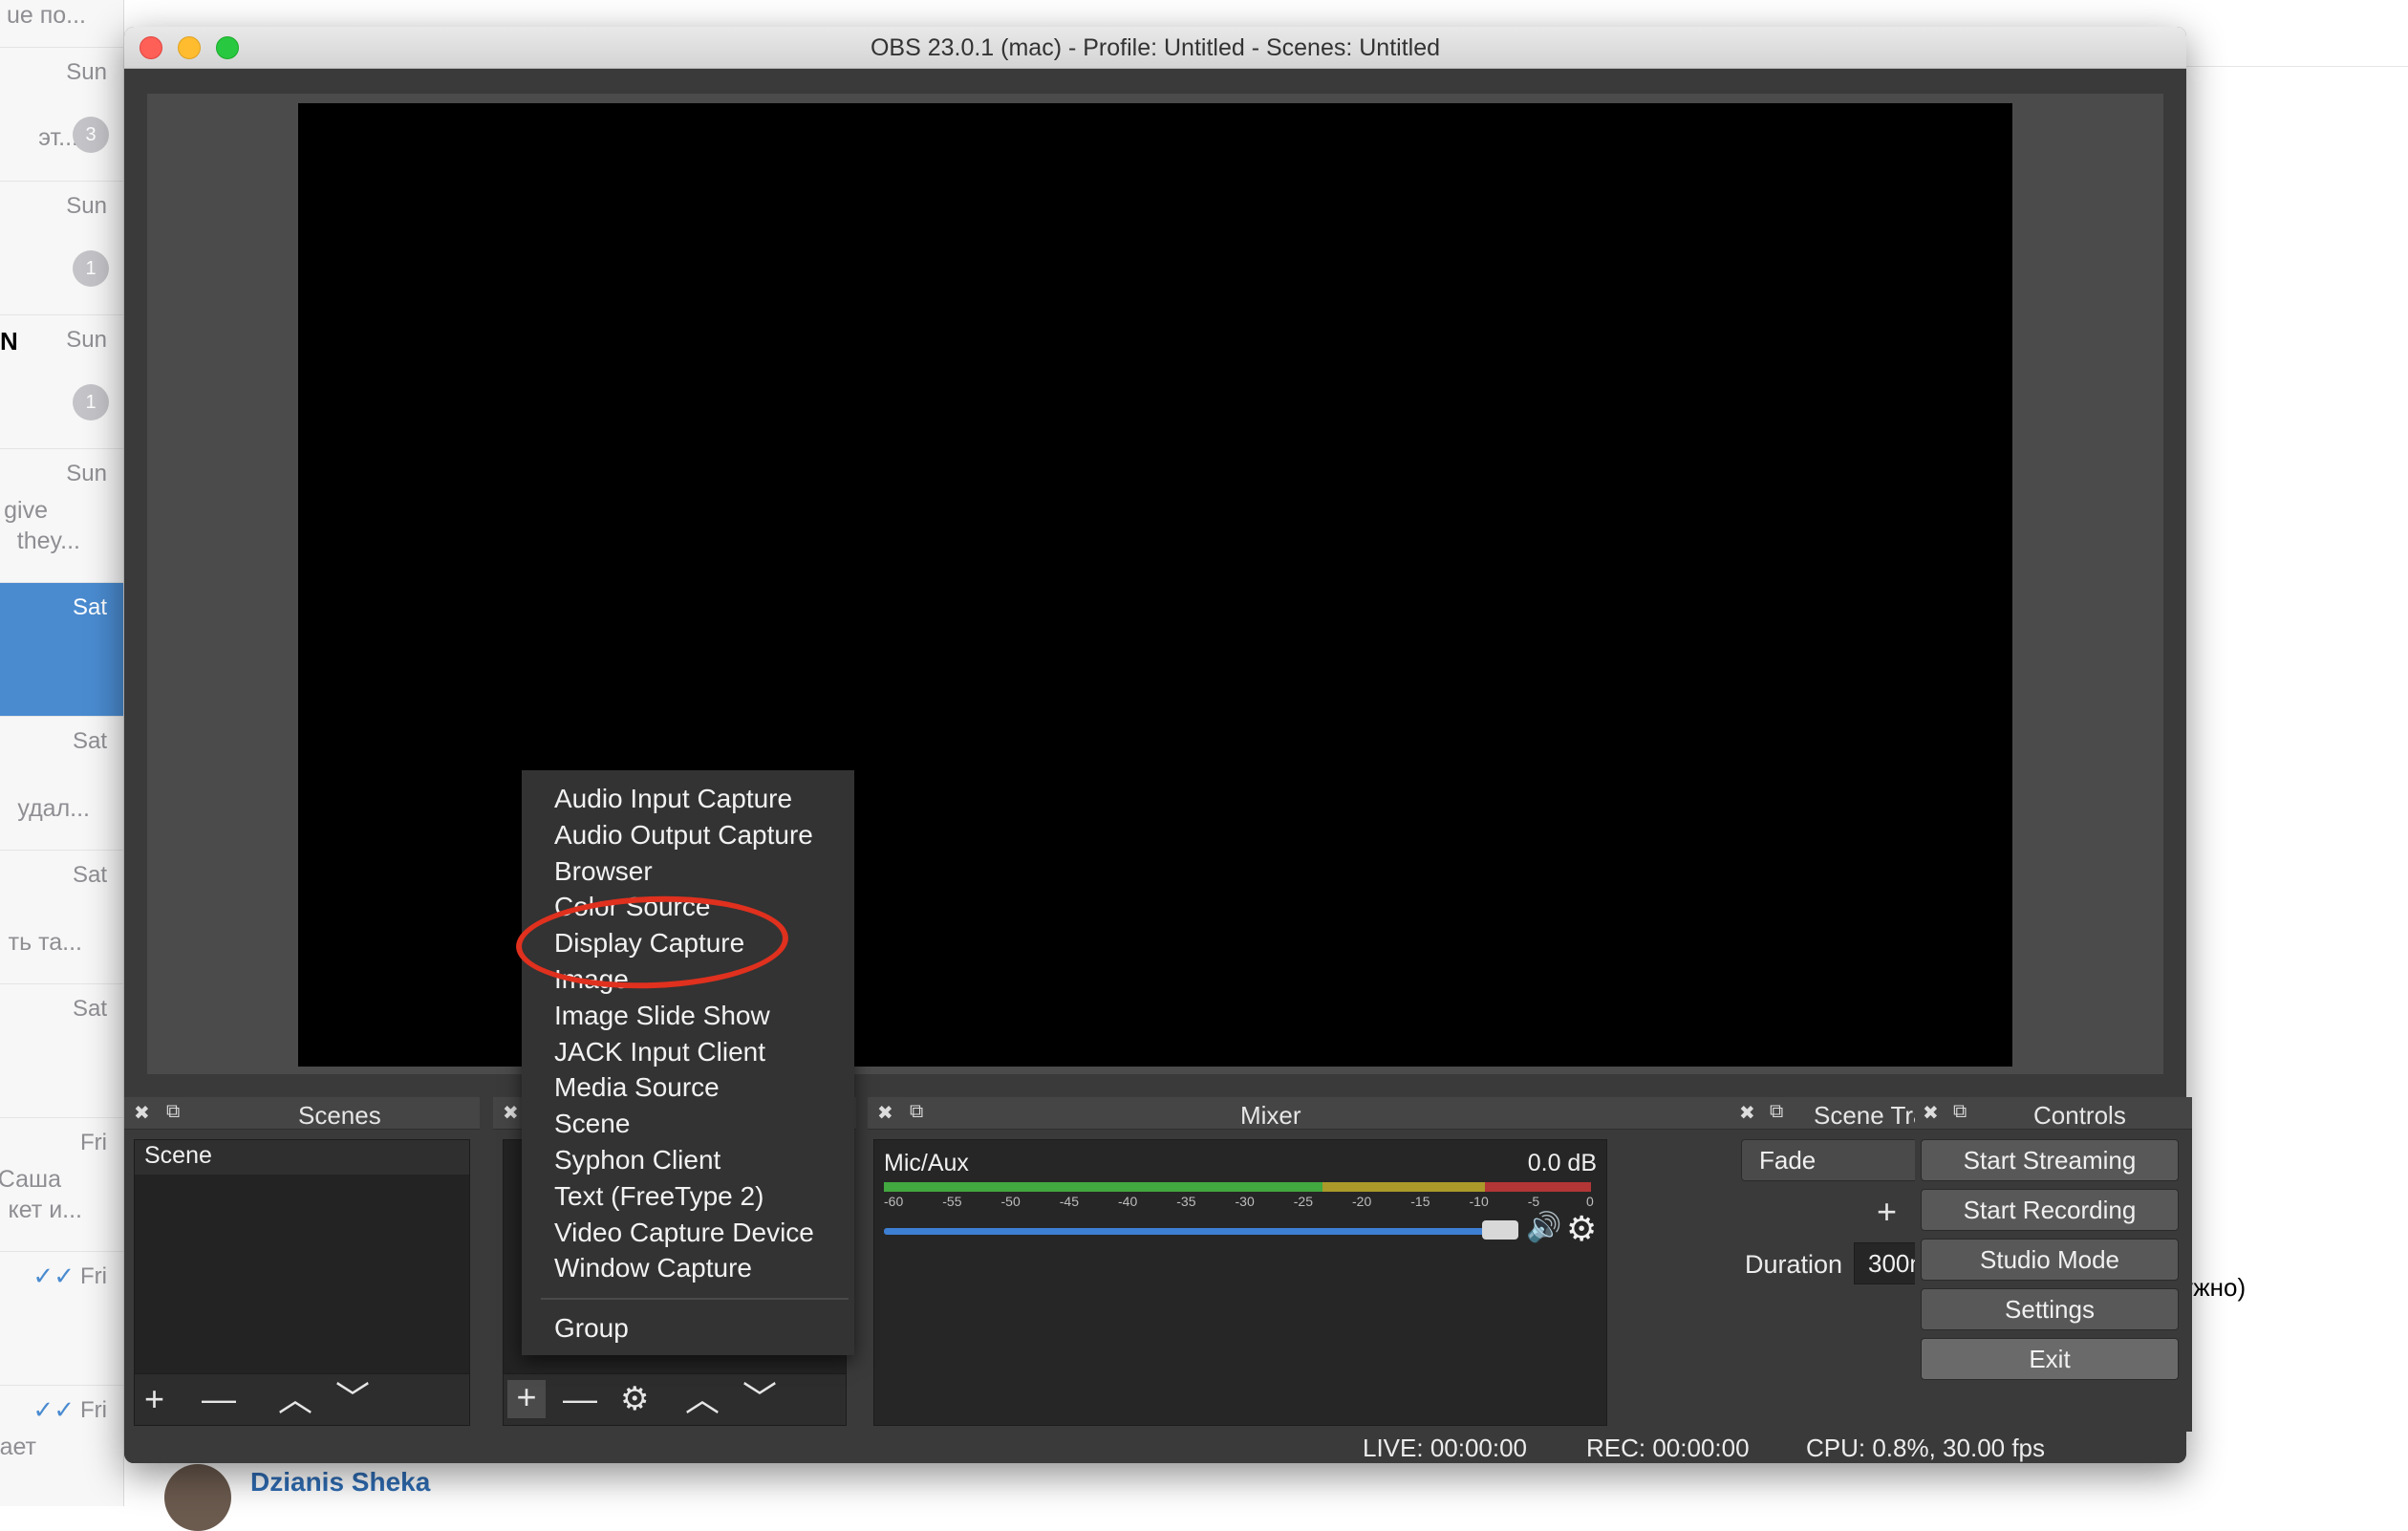  What do you see at coordinates (1195, 1231) in the screenshot?
I see `volume-slider-track` at bounding box center [1195, 1231].